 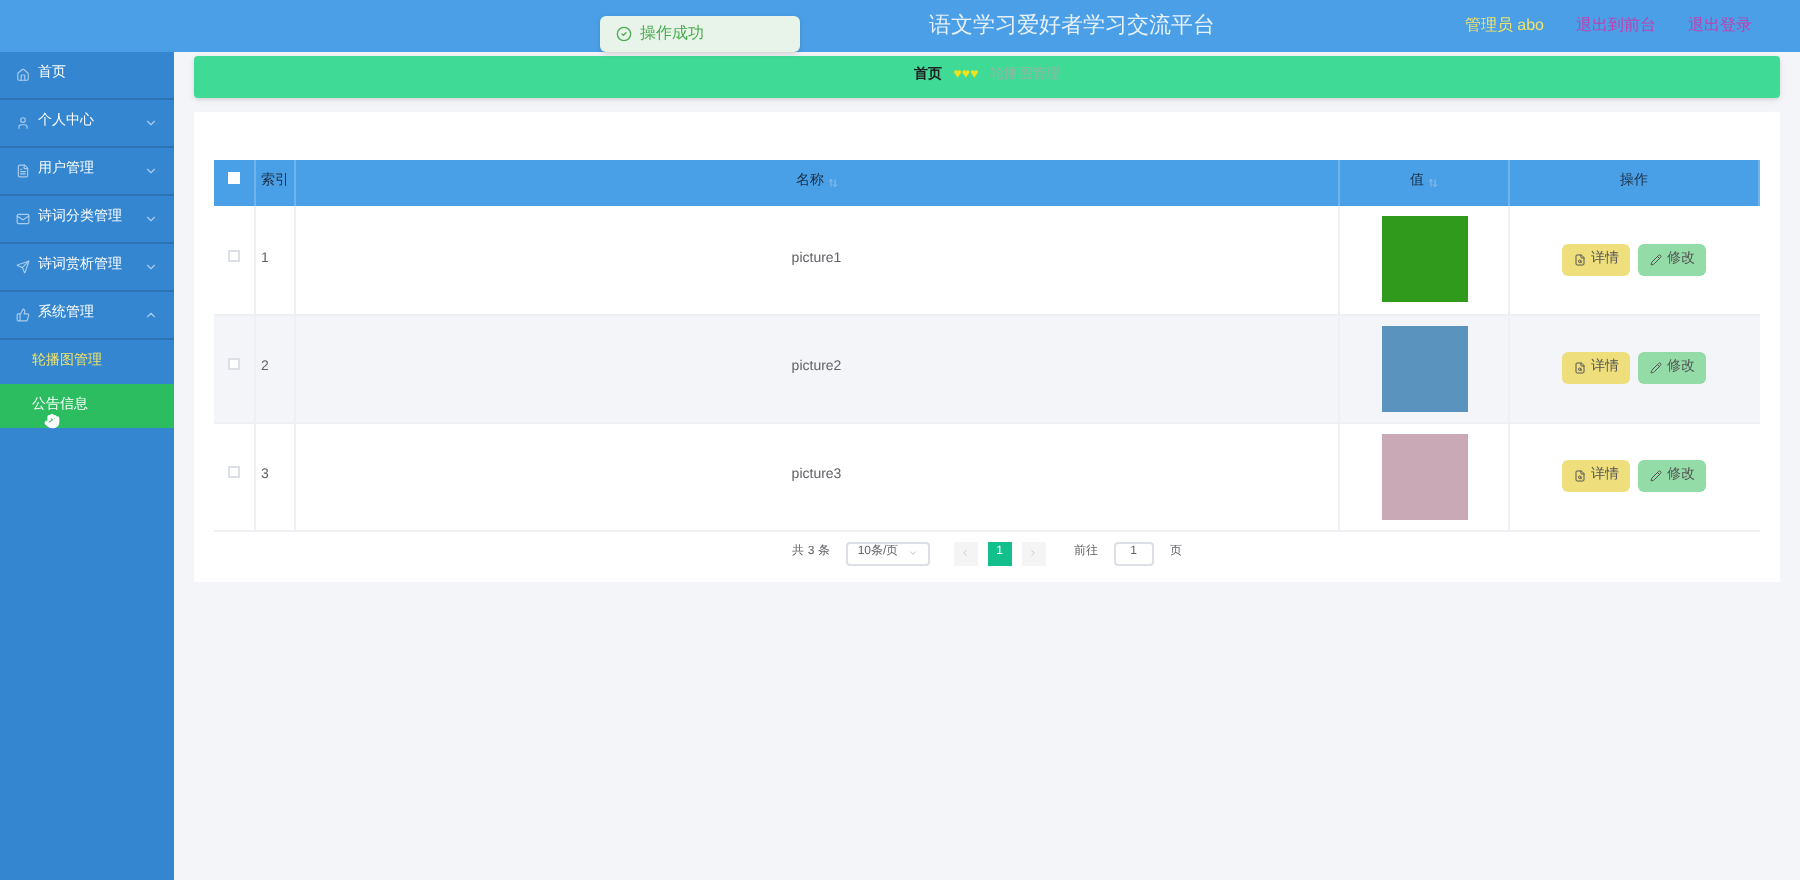 I want to click on chevron-up-icon, so click(x=151, y=315).